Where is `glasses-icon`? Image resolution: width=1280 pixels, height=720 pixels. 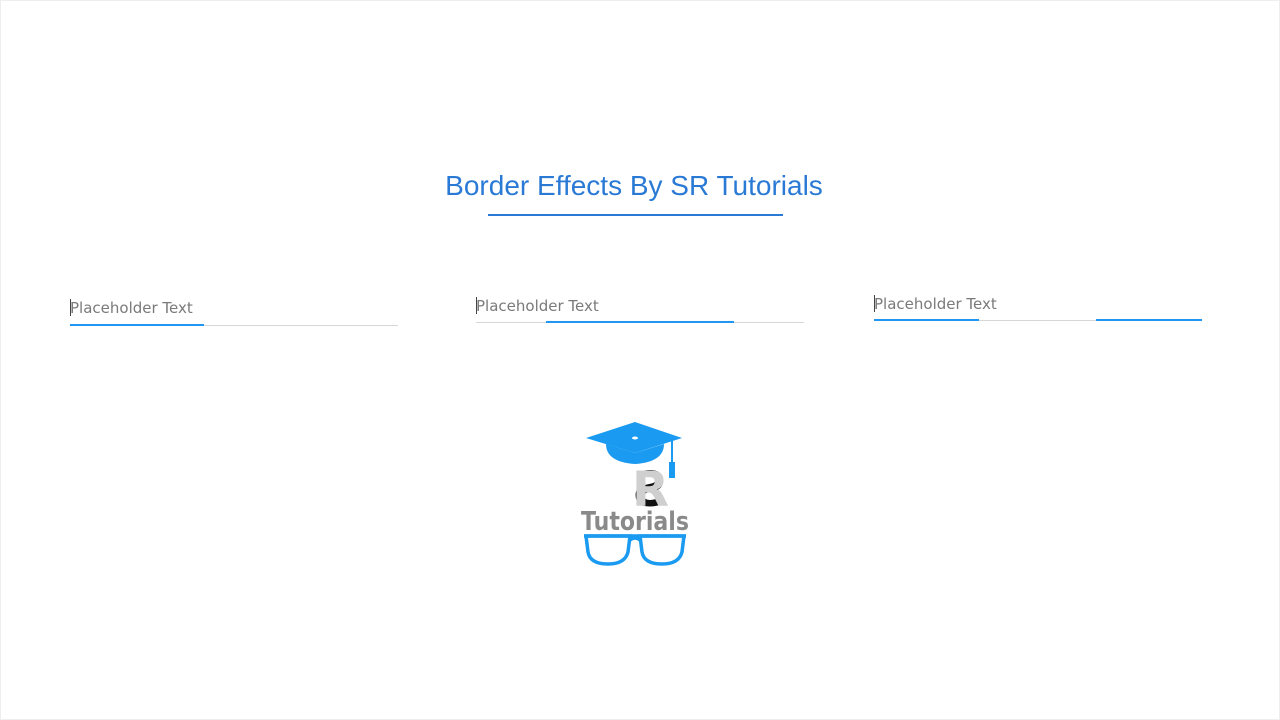 glasses-icon is located at coordinates (635, 550).